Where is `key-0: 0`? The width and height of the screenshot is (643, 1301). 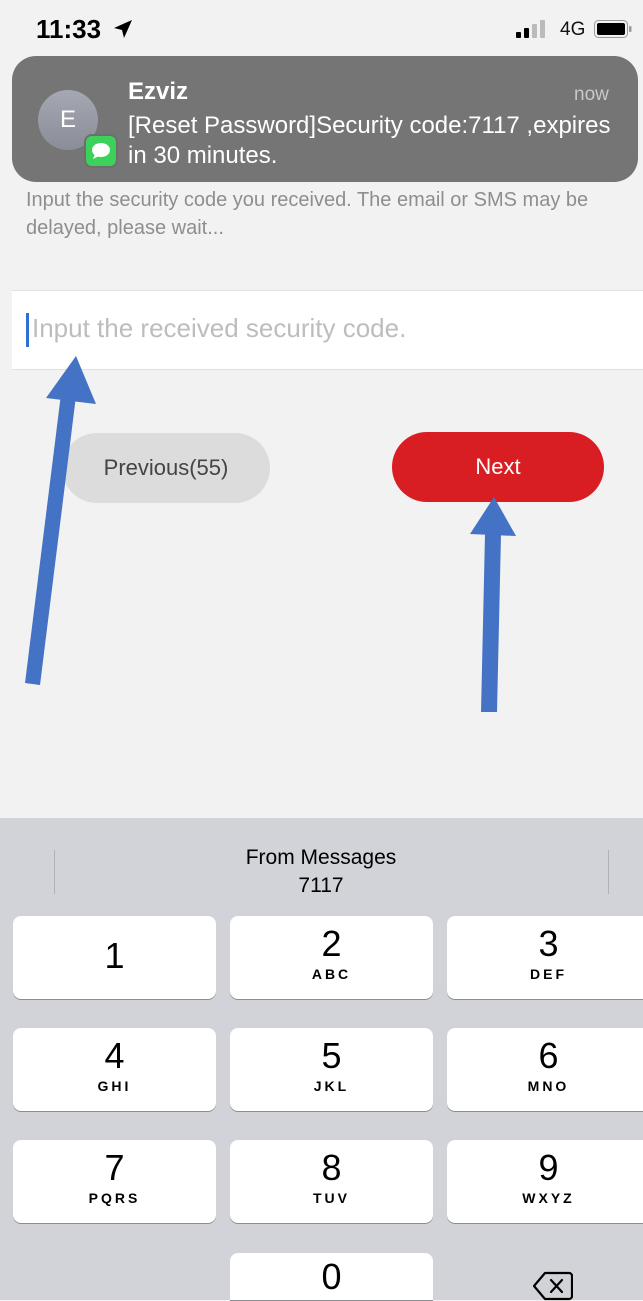 key-0: 0 is located at coordinates (331, 1276).